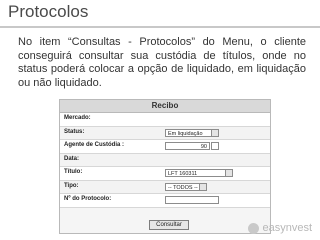  I want to click on tipo-label: Tipo:, so click(71, 185).